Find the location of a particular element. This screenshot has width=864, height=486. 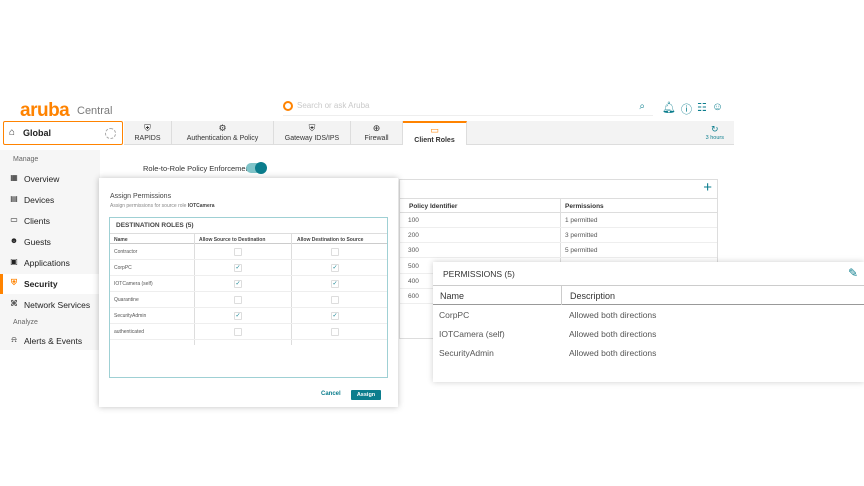

policy-id: 300 is located at coordinates (413, 250).